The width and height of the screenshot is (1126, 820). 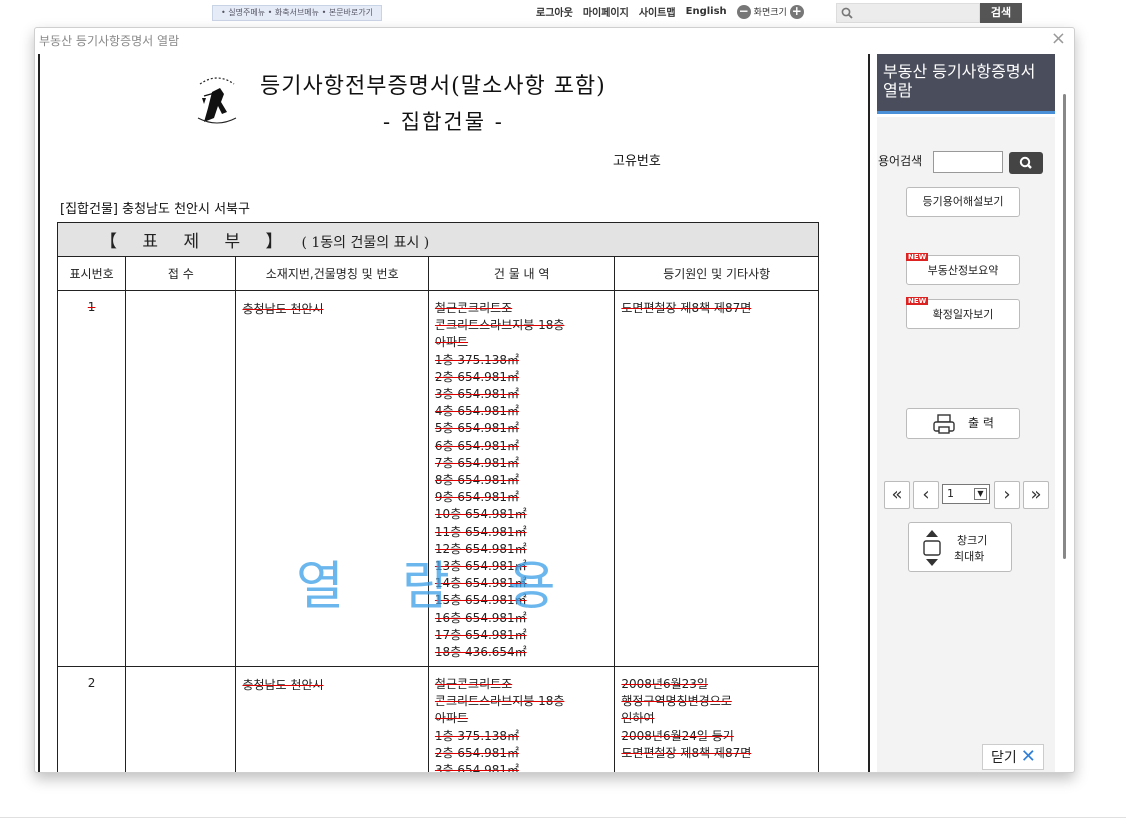 I want to click on maximize-window-button: 창크기 최대화, so click(x=960, y=547).